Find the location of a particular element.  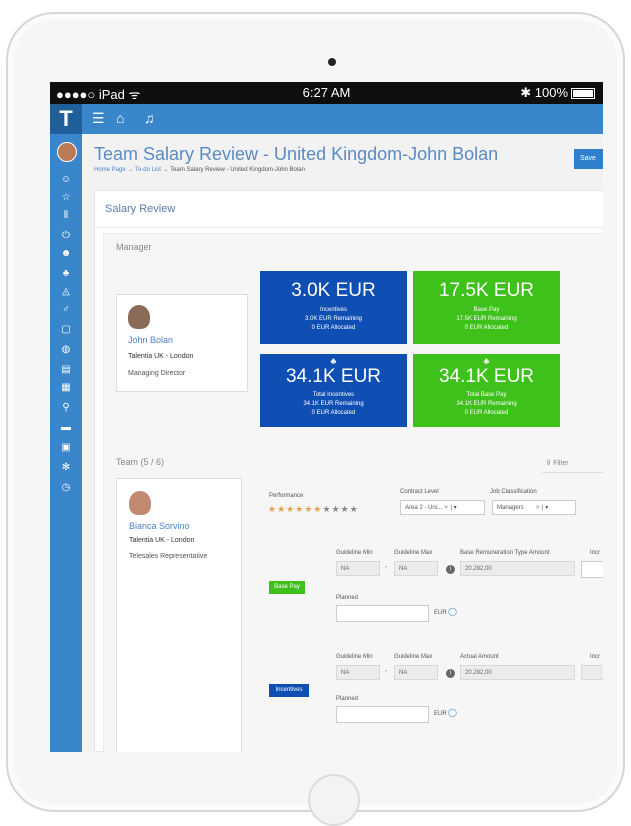

manager-photo is located at coordinates (139, 317).